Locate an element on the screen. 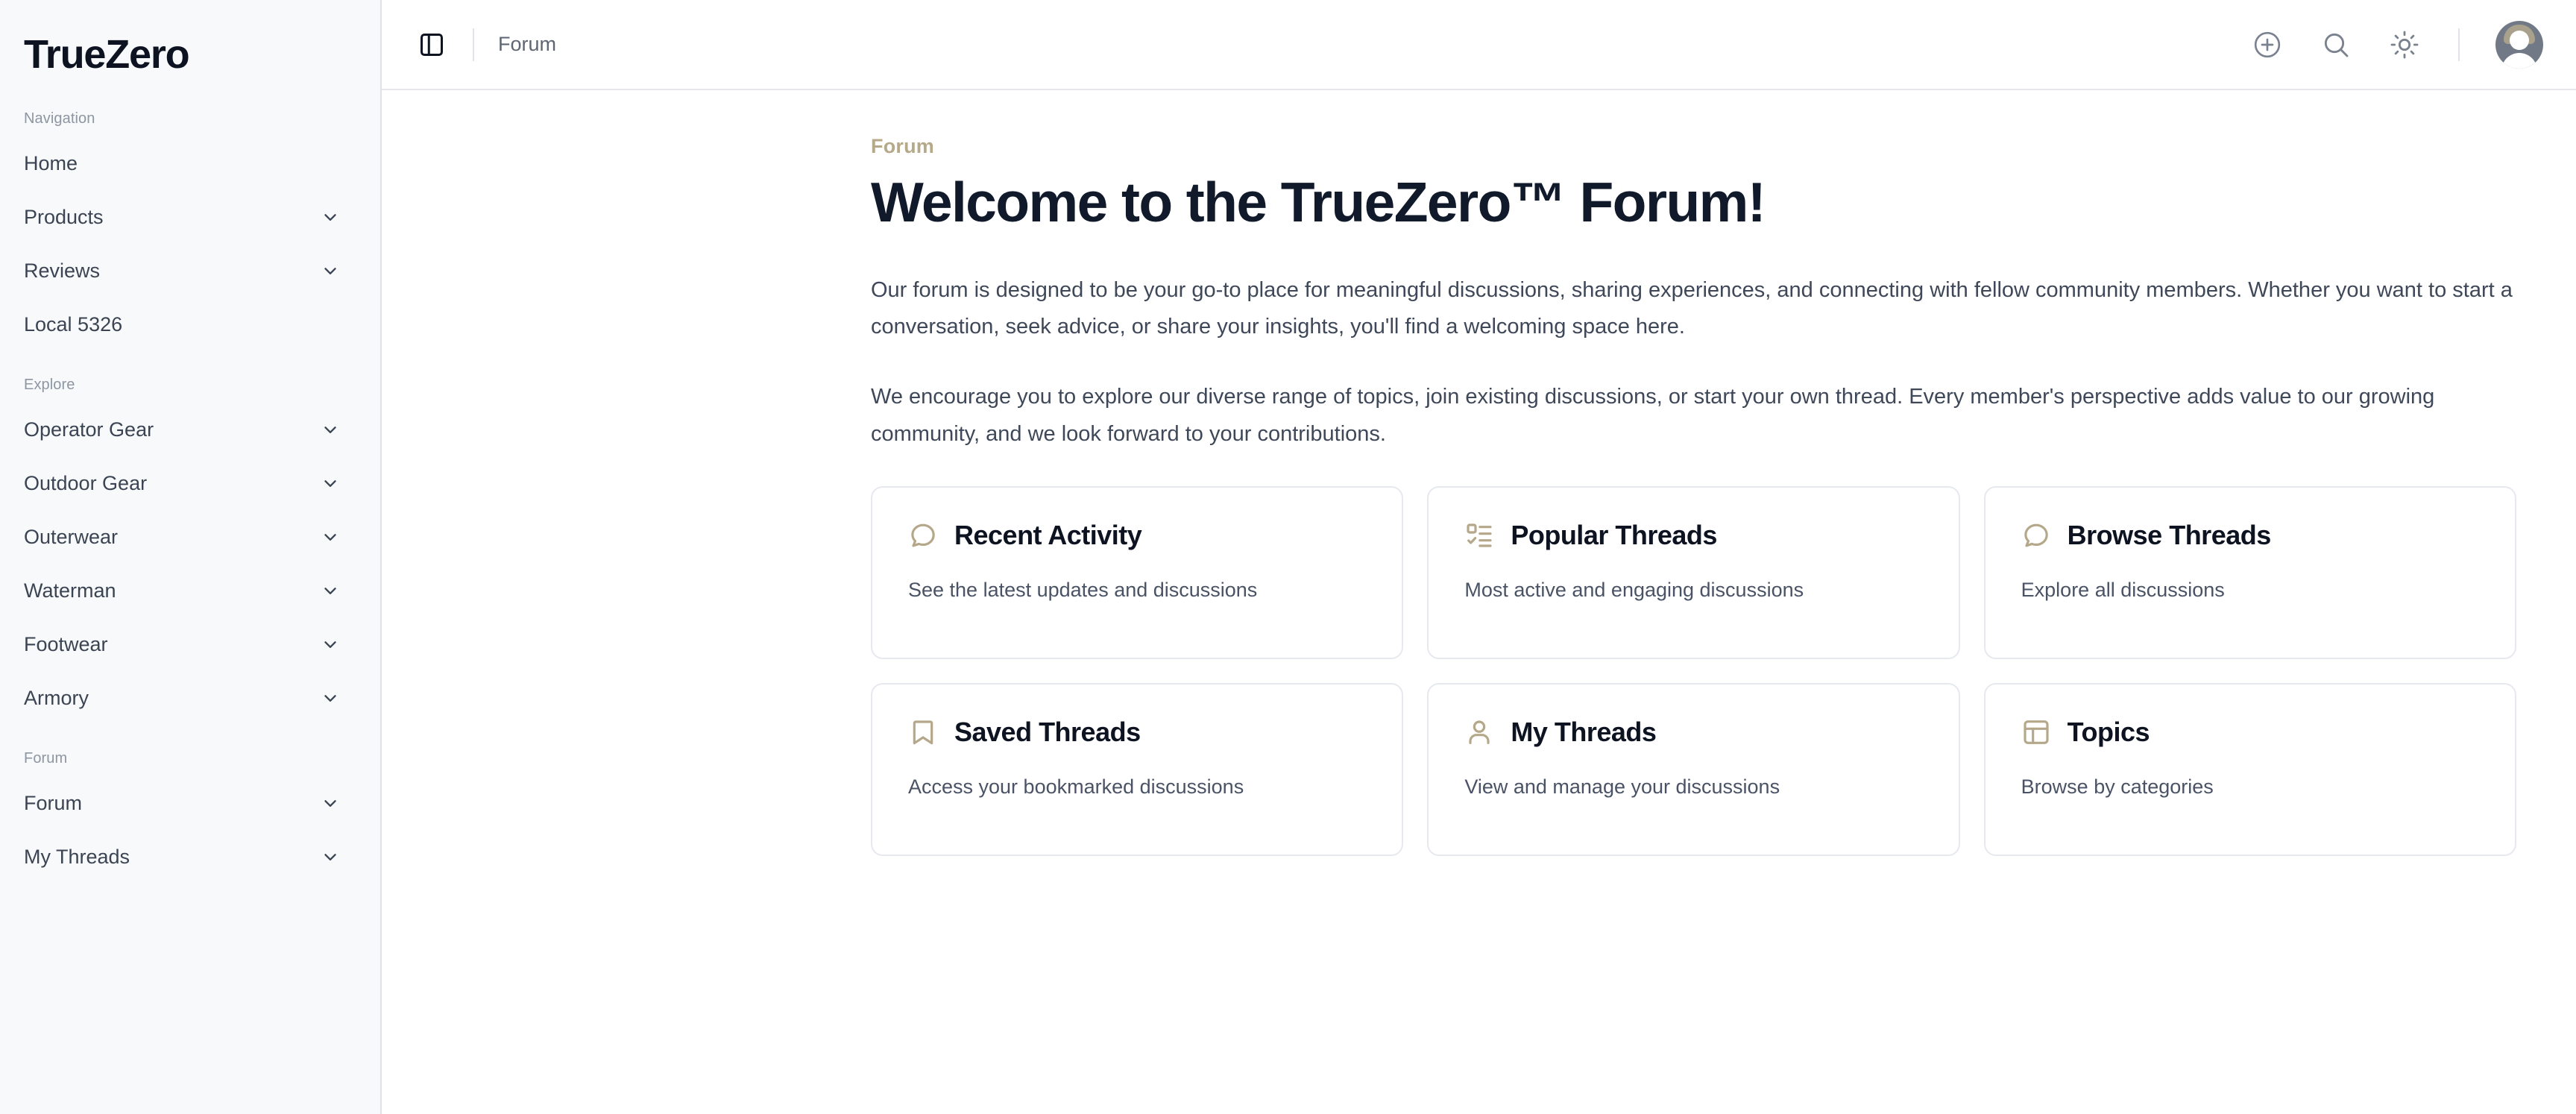  sidebar-item-label: Waterman is located at coordinates (70, 590).